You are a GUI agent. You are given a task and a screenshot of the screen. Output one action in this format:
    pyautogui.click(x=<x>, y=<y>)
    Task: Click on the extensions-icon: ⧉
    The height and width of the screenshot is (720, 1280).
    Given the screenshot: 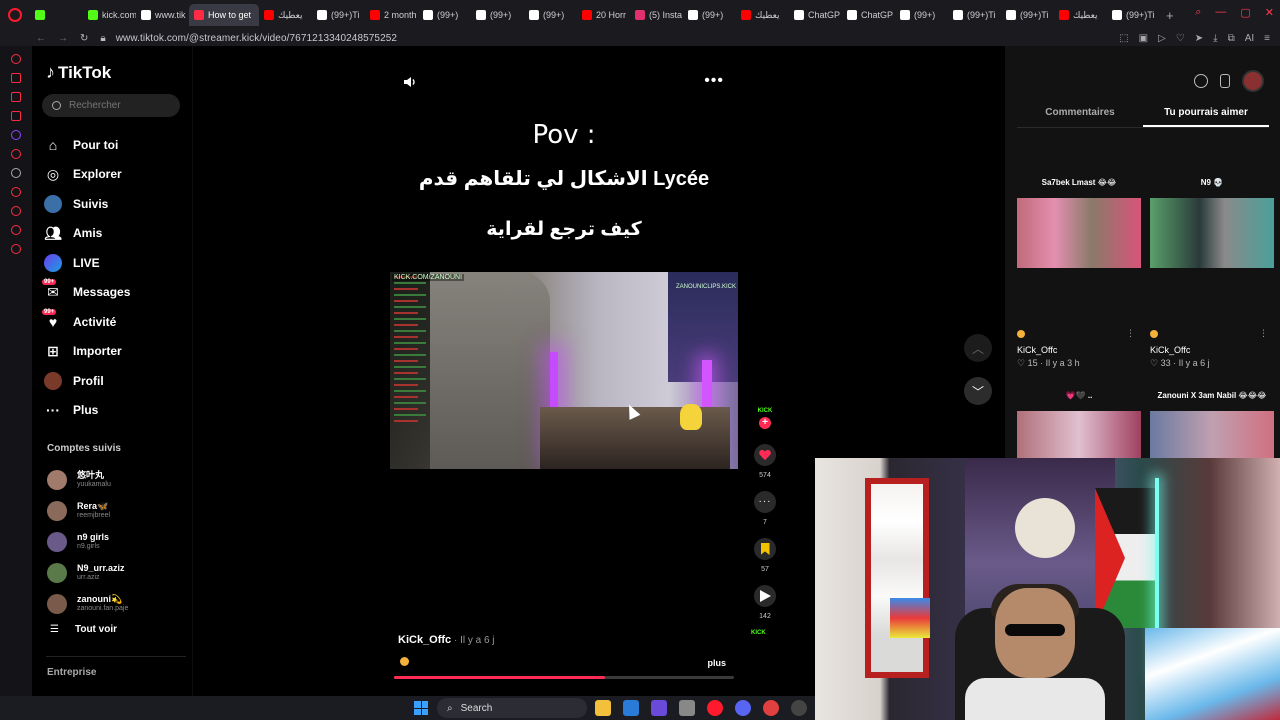 What is the action you would take?
    pyautogui.click(x=1231, y=38)
    